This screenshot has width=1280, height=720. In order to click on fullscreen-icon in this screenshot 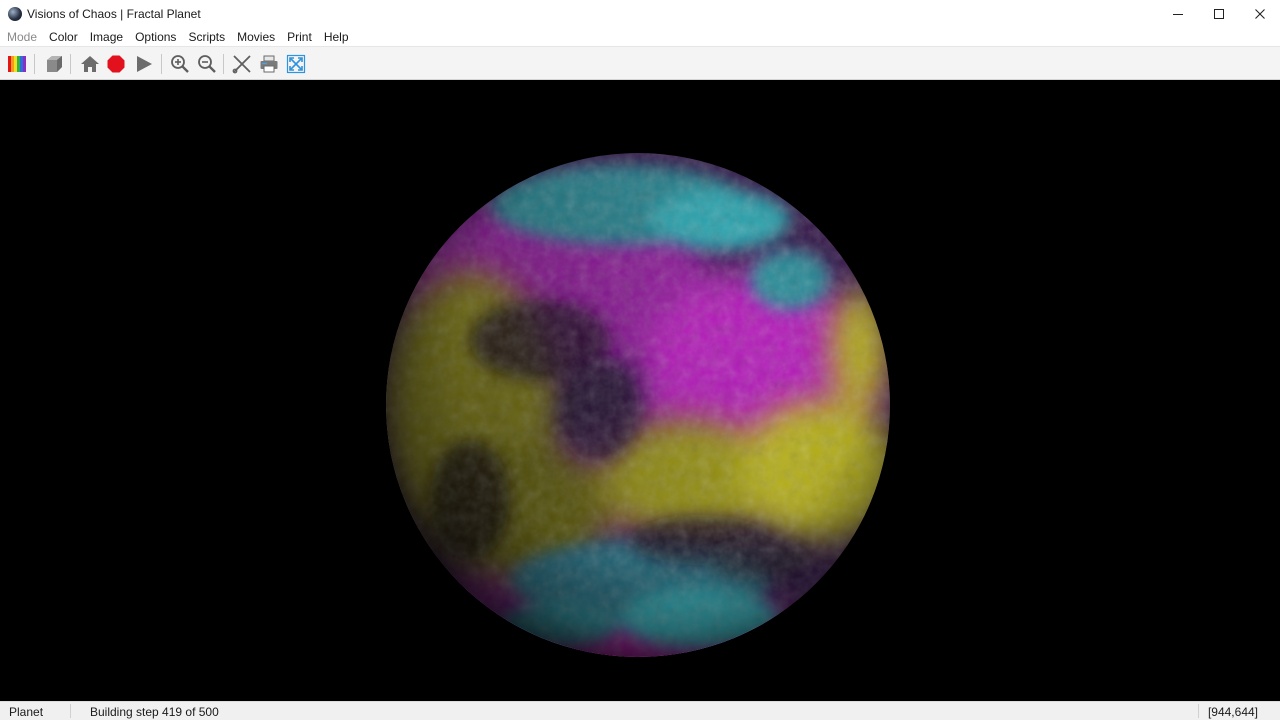, I will do `click(296, 64)`.